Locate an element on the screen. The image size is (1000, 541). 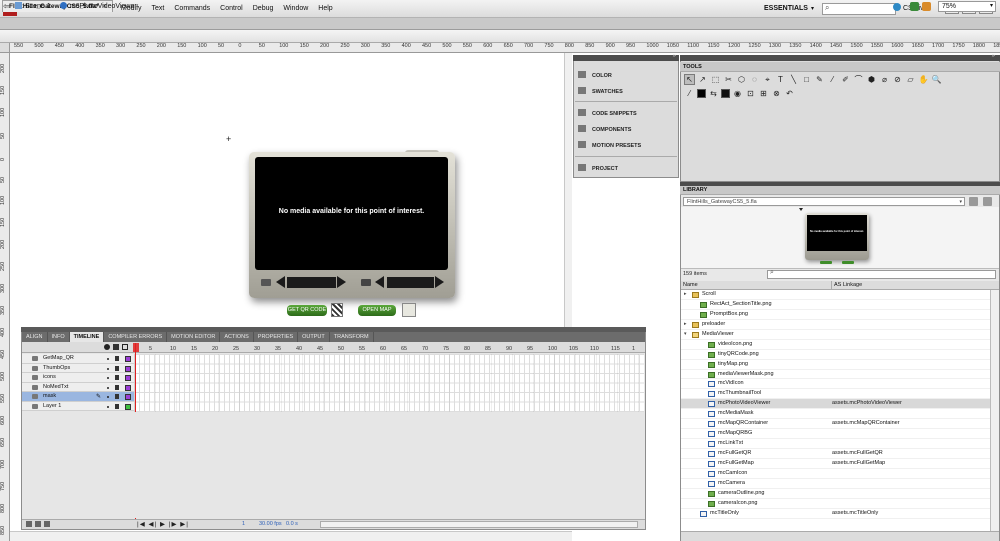
tab-properties: PROPERTIES is located at coordinates (276, 337).